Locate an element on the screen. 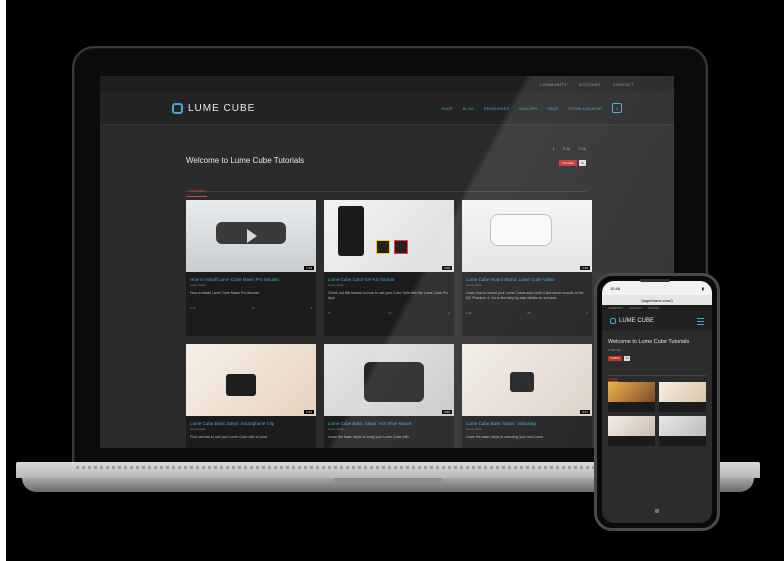 This screenshot has height=561, width=784. video-duration: 2:18 is located at coordinates (309, 268).